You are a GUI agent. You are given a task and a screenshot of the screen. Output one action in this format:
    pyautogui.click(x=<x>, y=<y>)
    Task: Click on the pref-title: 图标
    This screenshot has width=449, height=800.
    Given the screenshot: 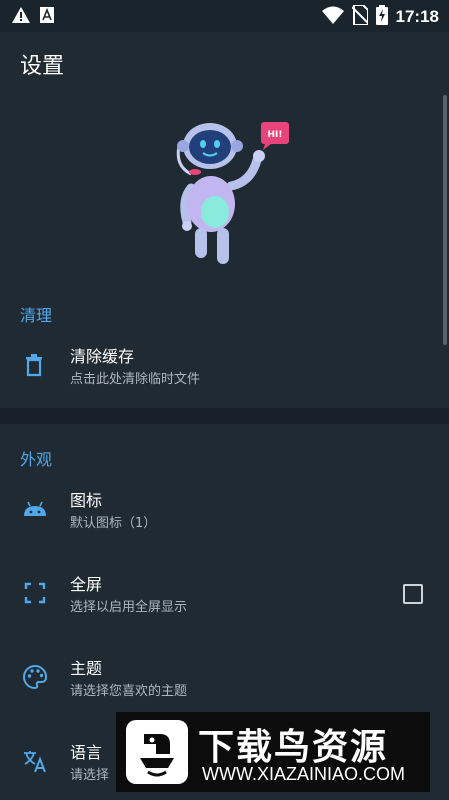 What is the action you would take?
    pyautogui.click(x=86, y=500)
    